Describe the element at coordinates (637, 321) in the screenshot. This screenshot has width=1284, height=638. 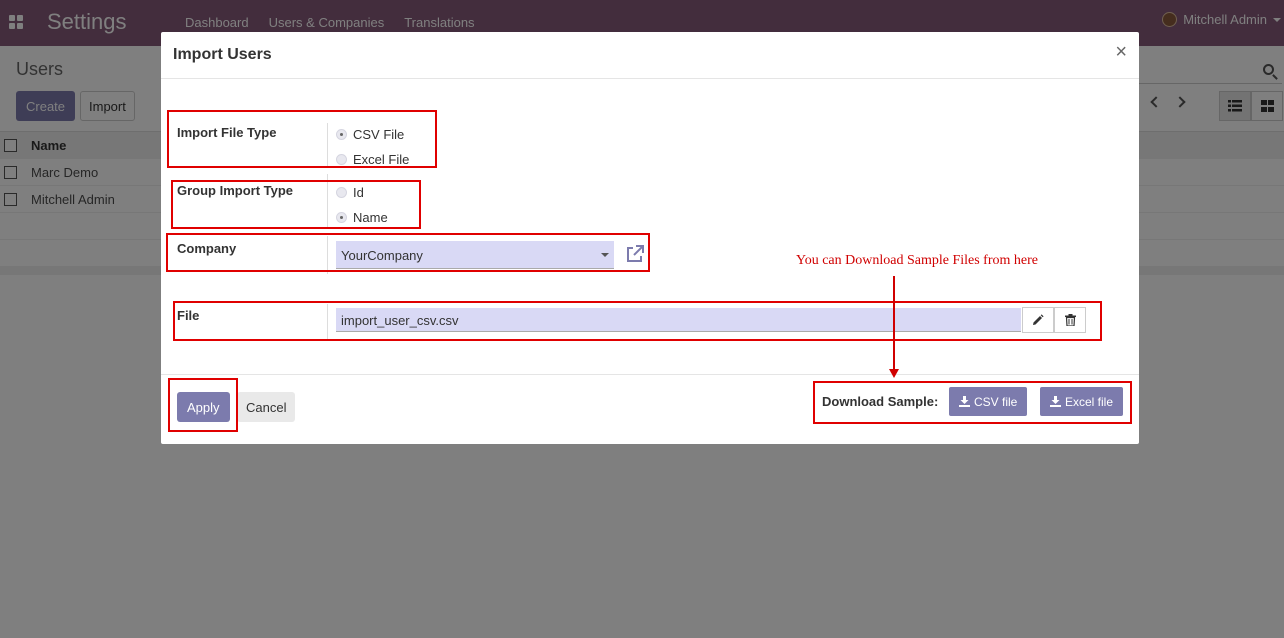
I see `annotation-box-file` at that location.